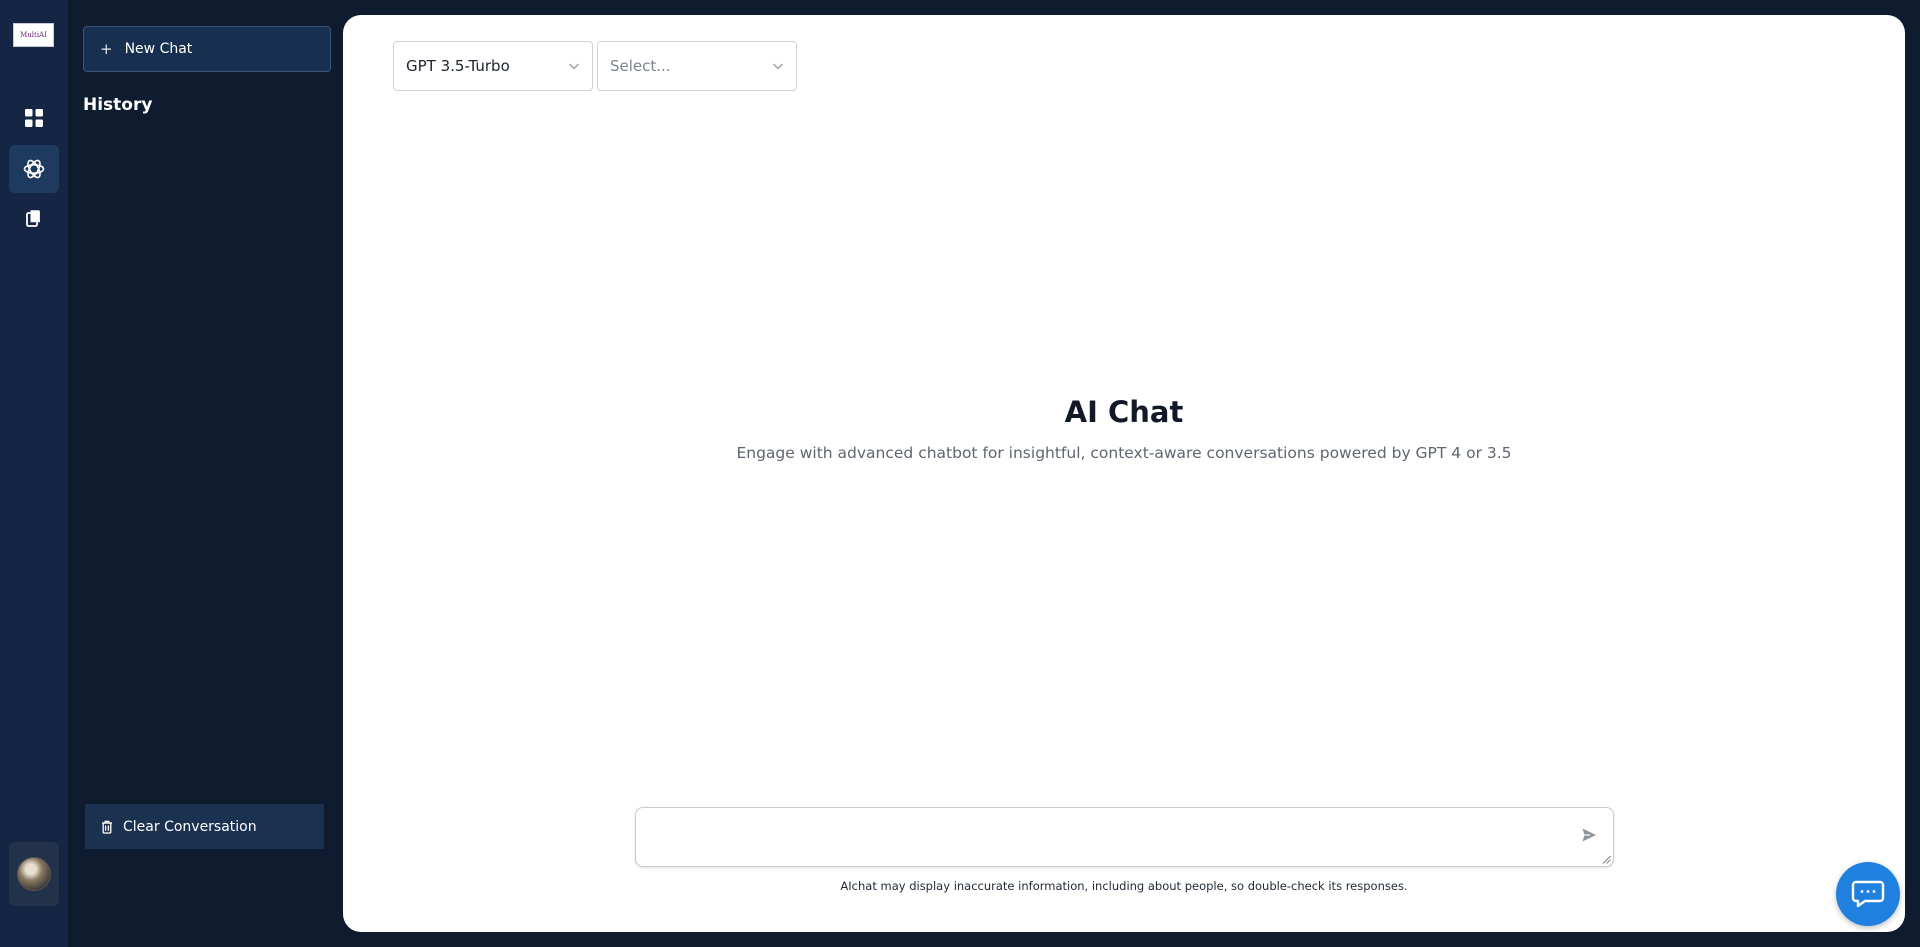 This screenshot has height=947, width=1920. Describe the element at coordinates (107, 827) in the screenshot. I see `trash-icon` at that location.